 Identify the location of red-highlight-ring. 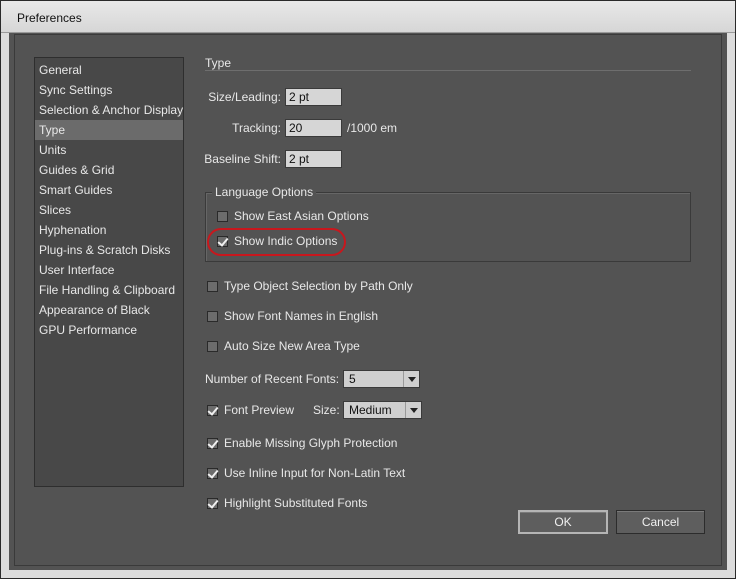
(276, 242).